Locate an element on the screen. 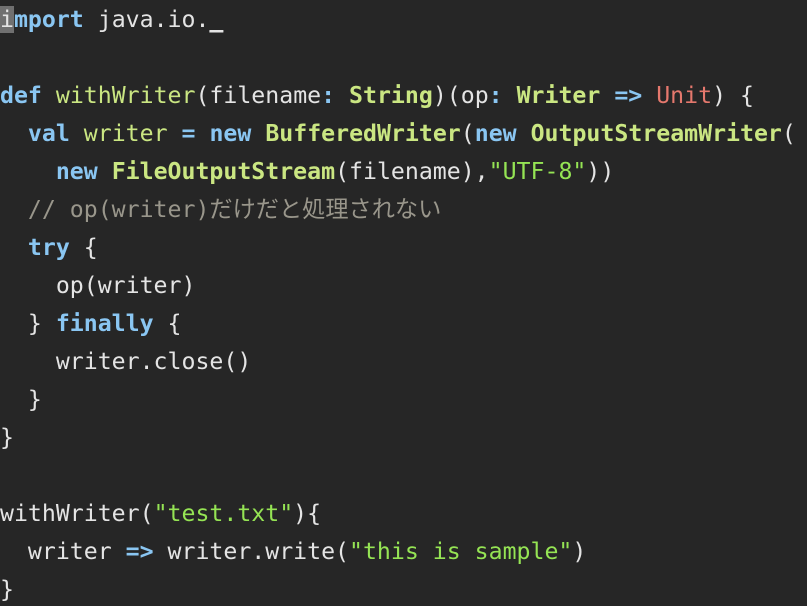 This screenshot has height=606, width=807. unit-type-token: Unit is located at coordinates (684, 95).